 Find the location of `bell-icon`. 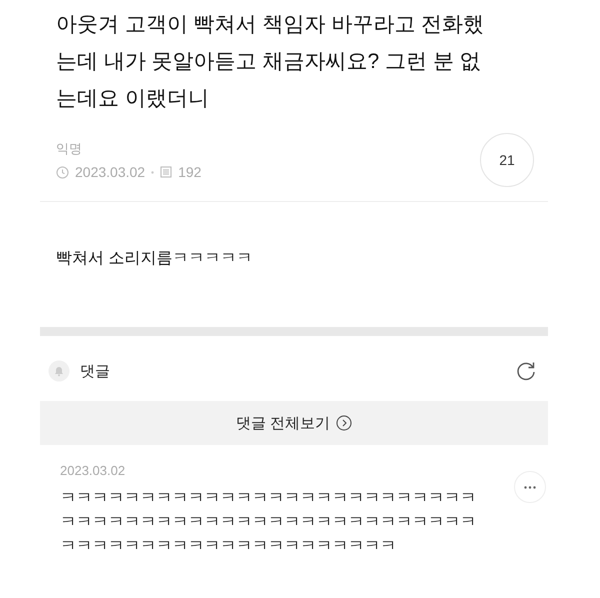

bell-icon is located at coordinates (59, 371).